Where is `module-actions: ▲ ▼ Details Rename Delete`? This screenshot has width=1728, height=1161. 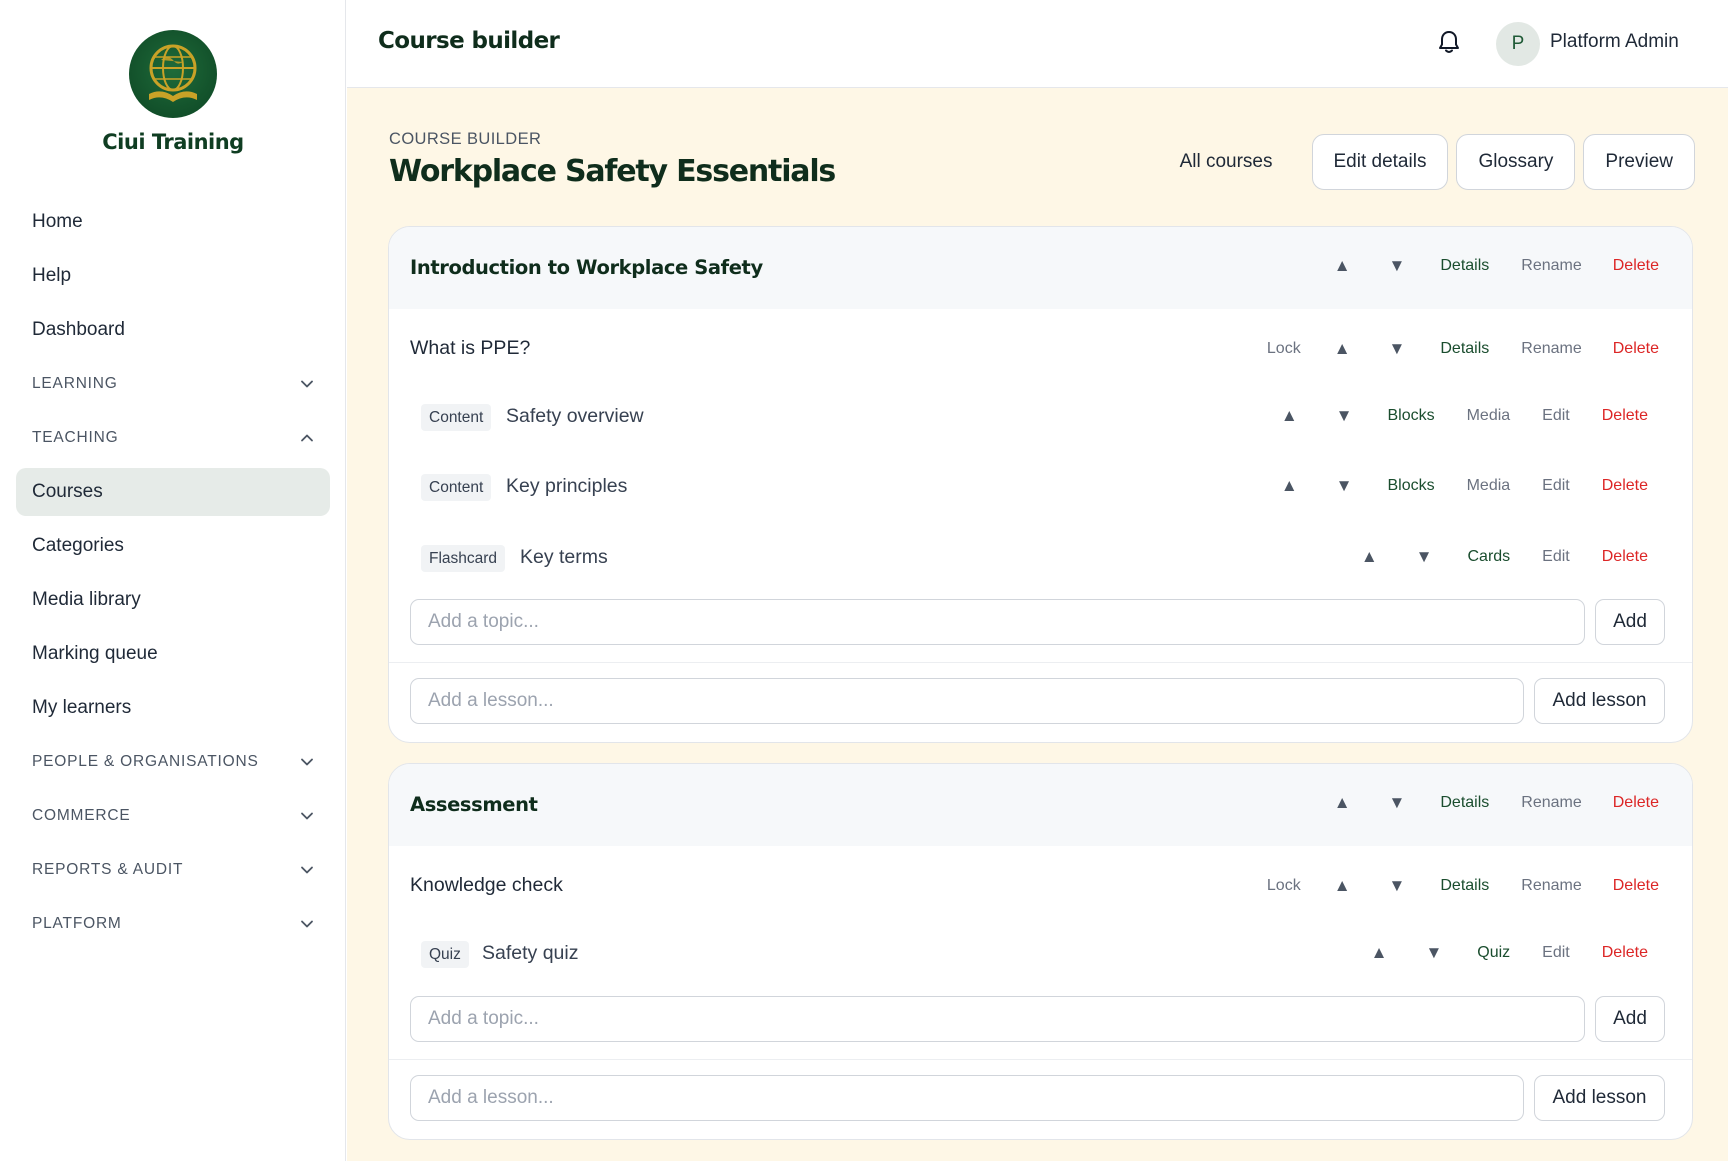
module-actions: ▲ ▼ Details Rename Delete is located at coordinates (1496, 266).